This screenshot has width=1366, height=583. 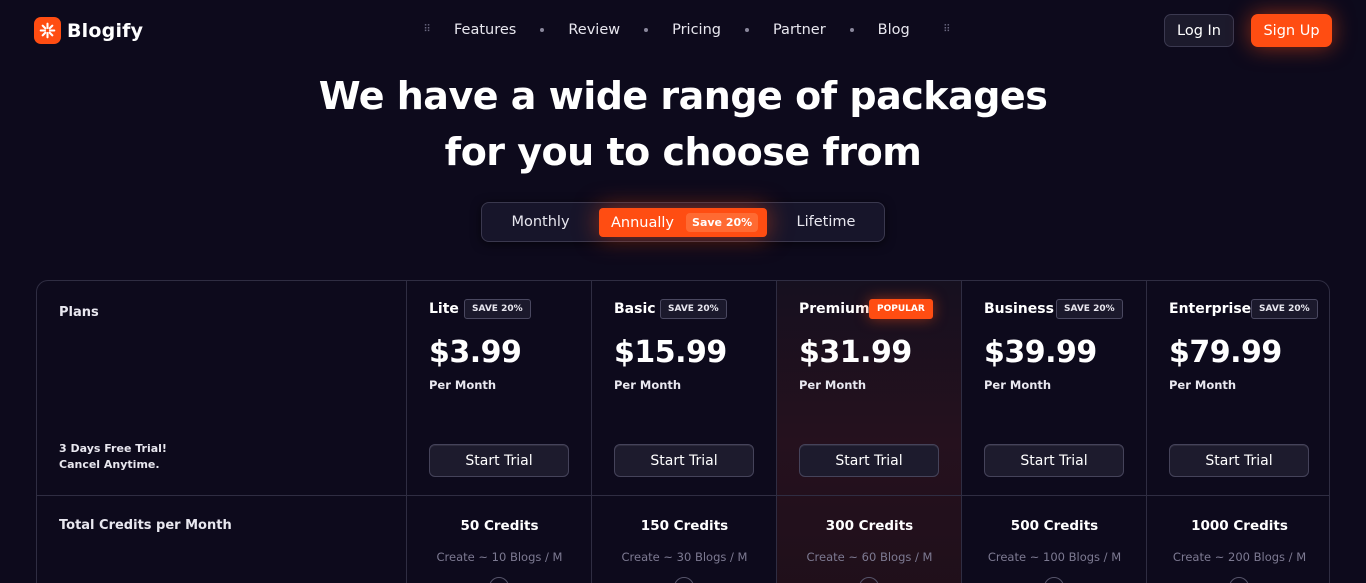 What do you see at coordinates (1239, 526) in the screenshot?
I see `plan-credits: 1000 Credits` at bounding box center [1239, 526].